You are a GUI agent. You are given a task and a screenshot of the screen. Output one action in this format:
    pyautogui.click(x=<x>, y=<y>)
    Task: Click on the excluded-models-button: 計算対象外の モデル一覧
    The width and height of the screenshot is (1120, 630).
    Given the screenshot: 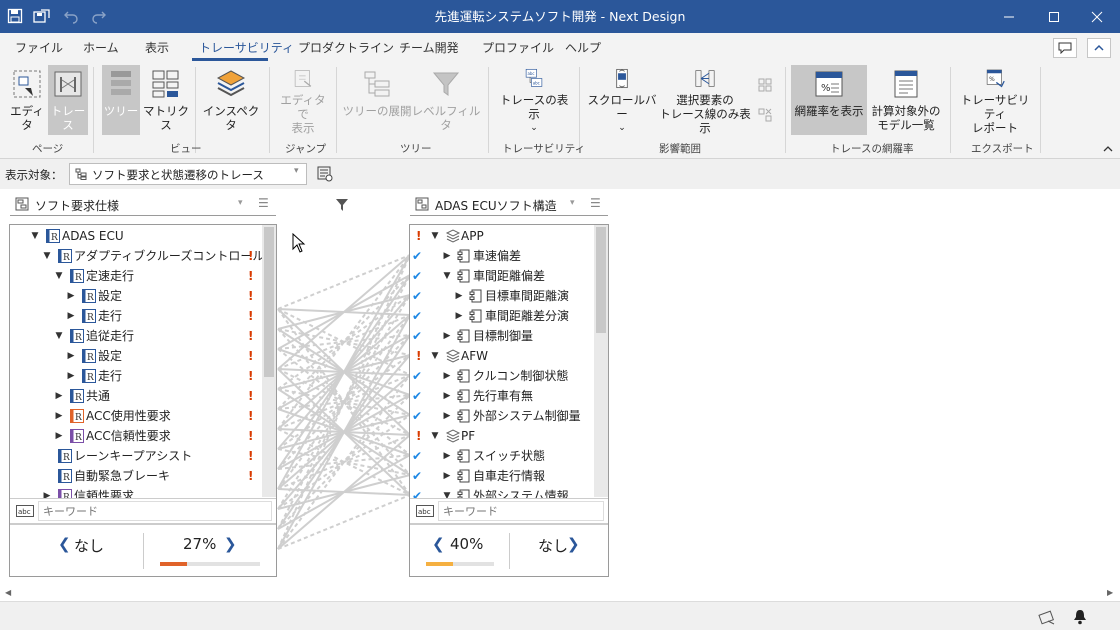 What is the action you would take?
    pyautogui.click(x=906, y=100)
    